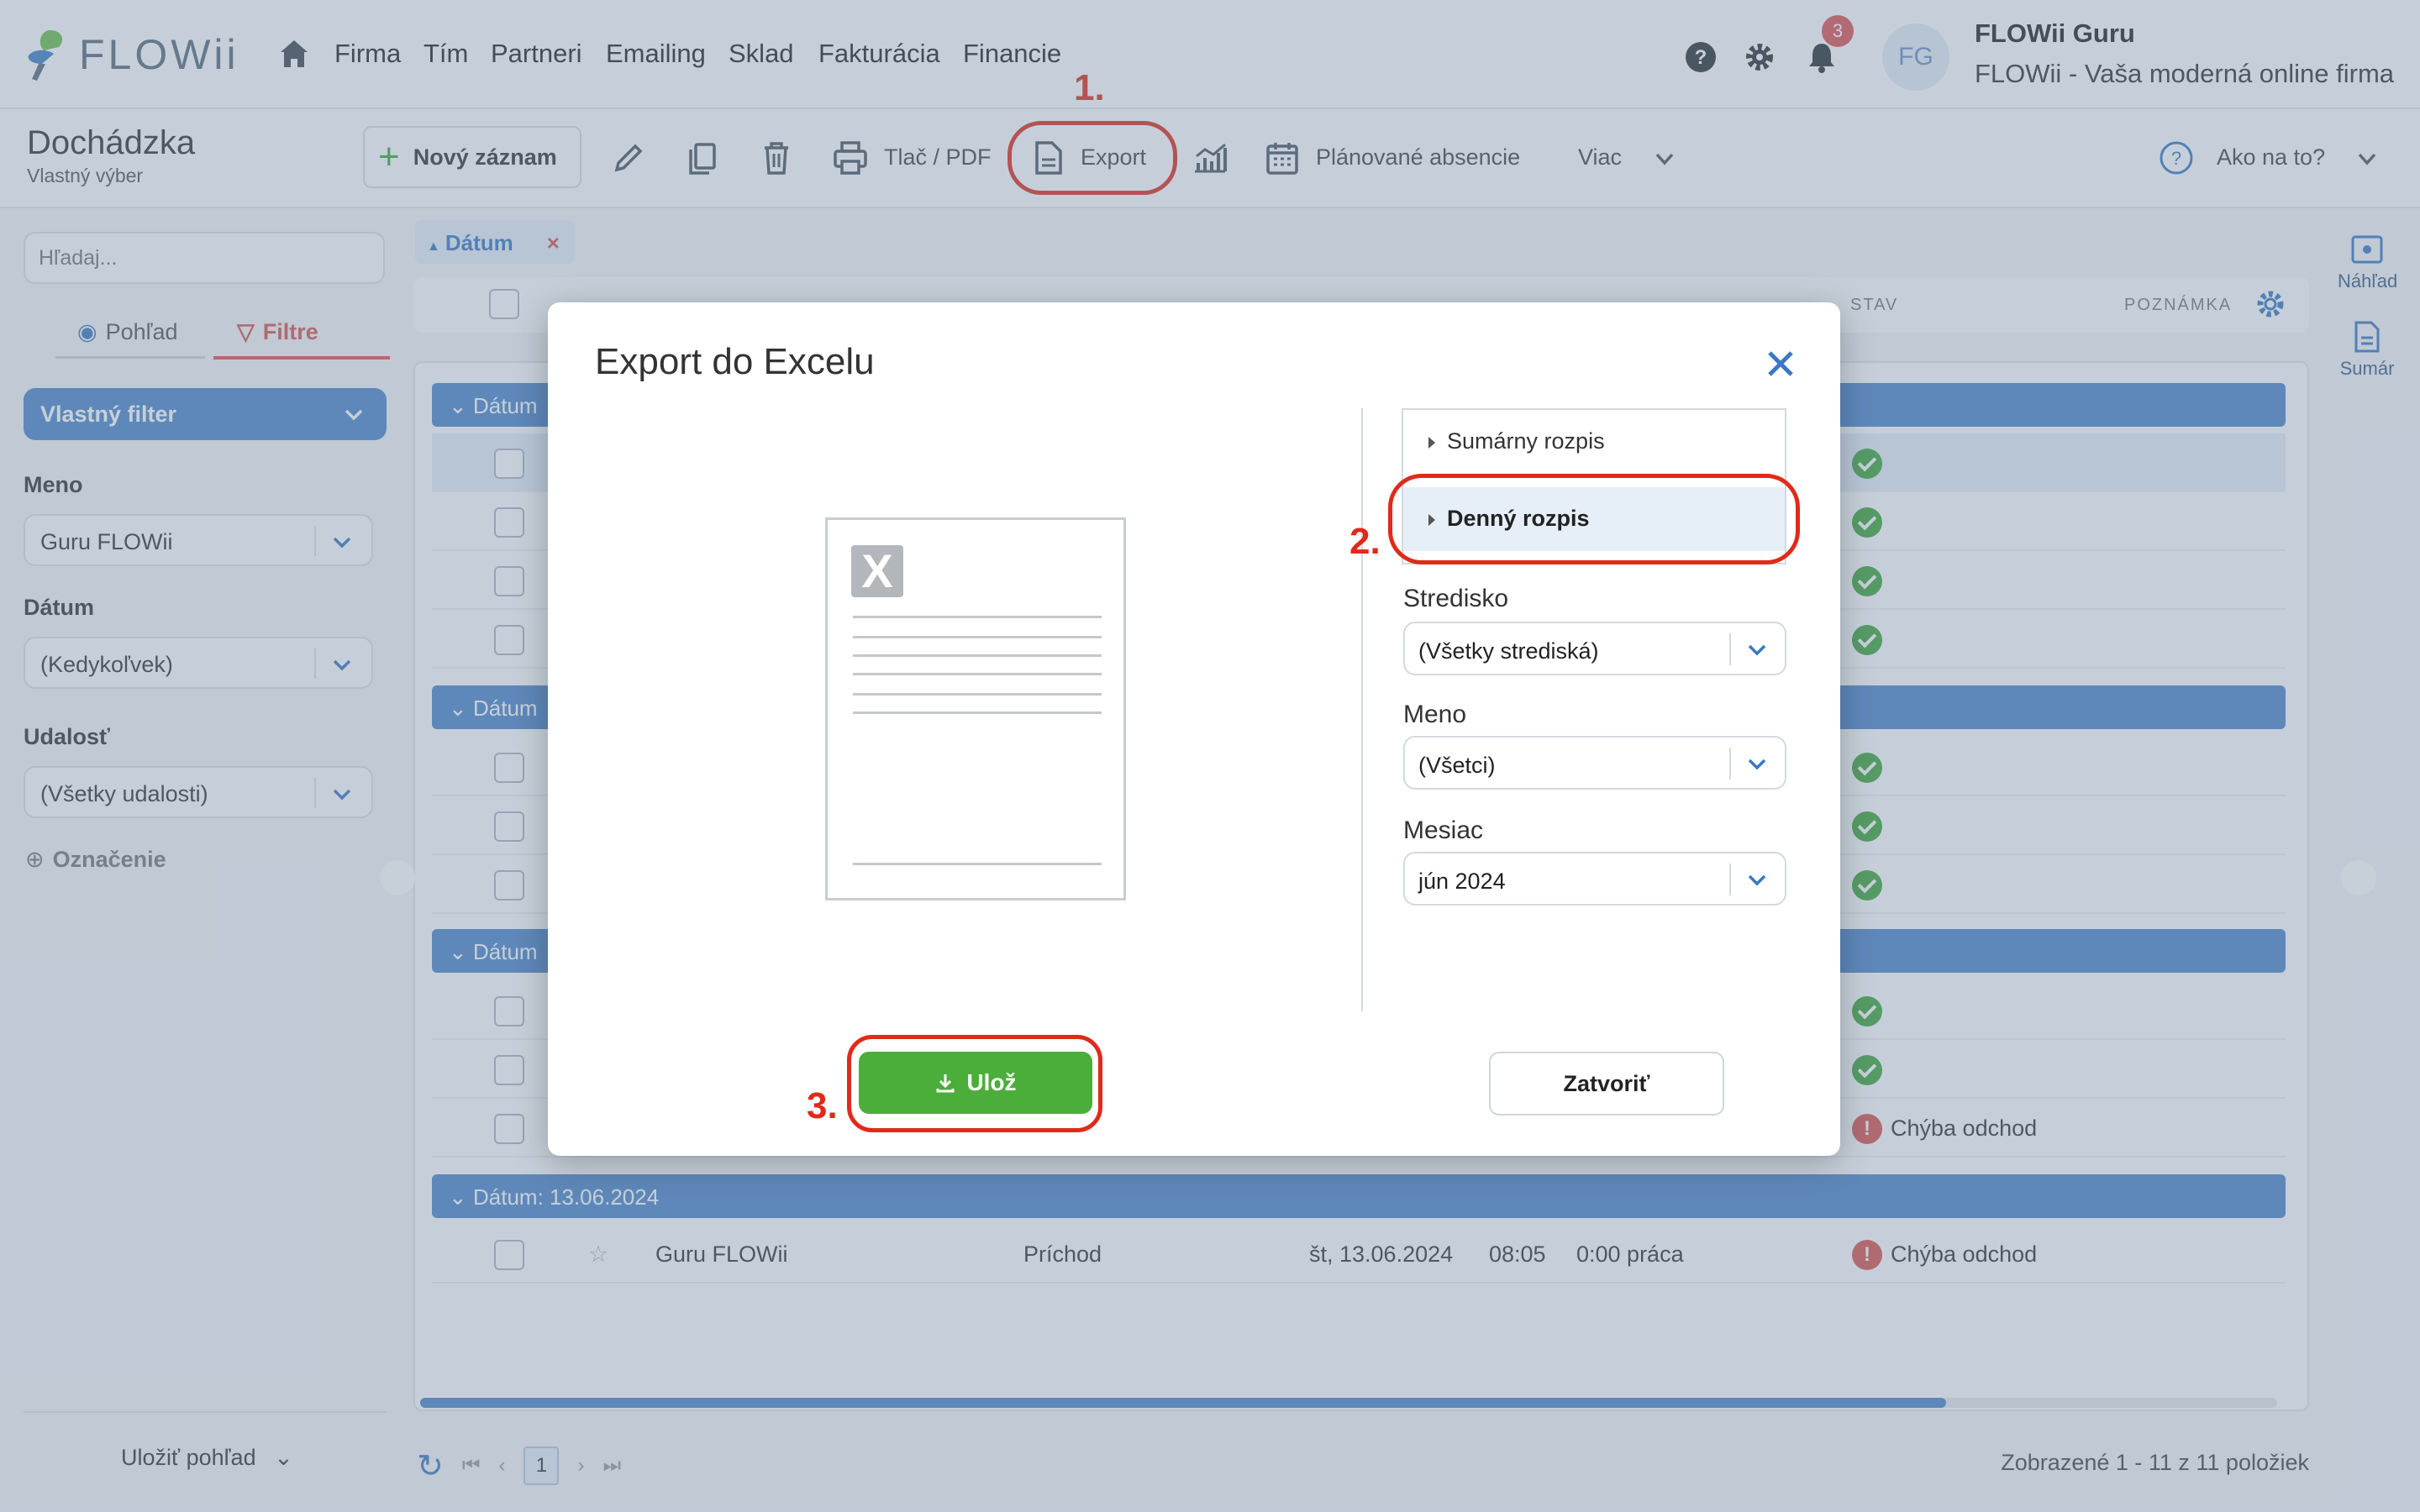 The width and height of the screenshot is (2420, 1512). I want to click on caret-right-icon, so click(1432, 442).